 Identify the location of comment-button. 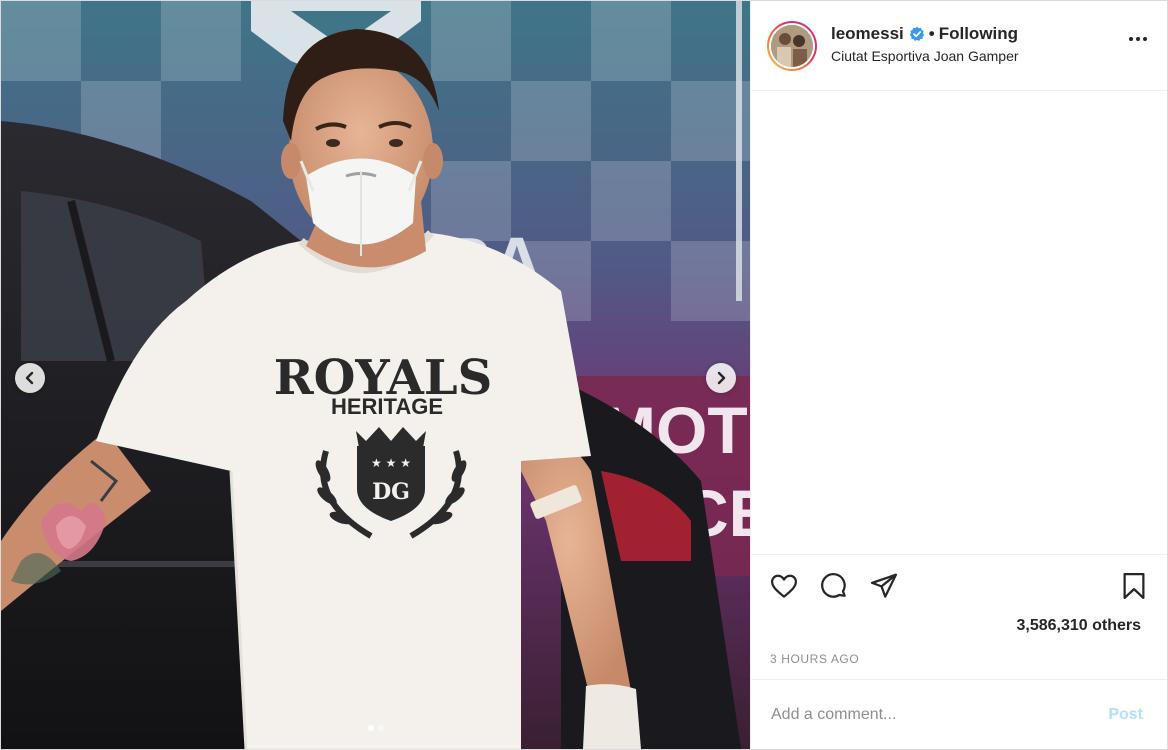
(834, 588).